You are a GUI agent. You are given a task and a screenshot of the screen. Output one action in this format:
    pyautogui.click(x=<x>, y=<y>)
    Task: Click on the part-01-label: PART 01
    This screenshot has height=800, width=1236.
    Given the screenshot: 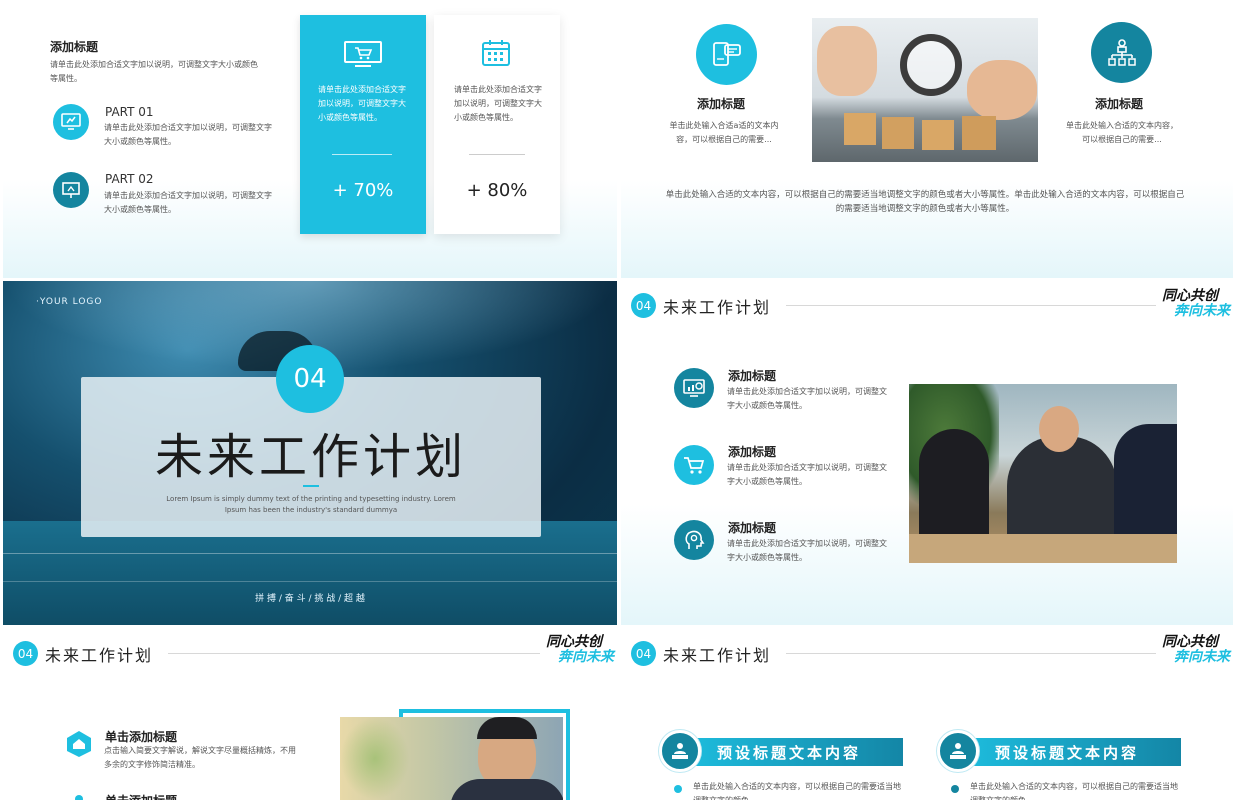 What is the action you would take?
    pyautogui.click(x=129, y=112)
    